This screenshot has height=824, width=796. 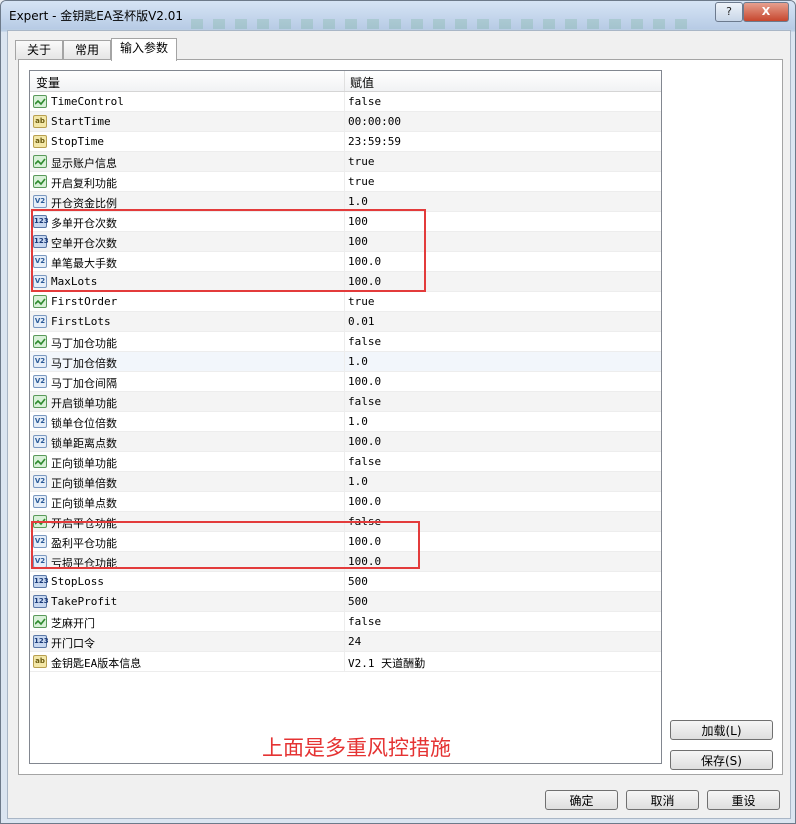 I want to click on parameter-name: 开门口令, so click(x=73, y=643).